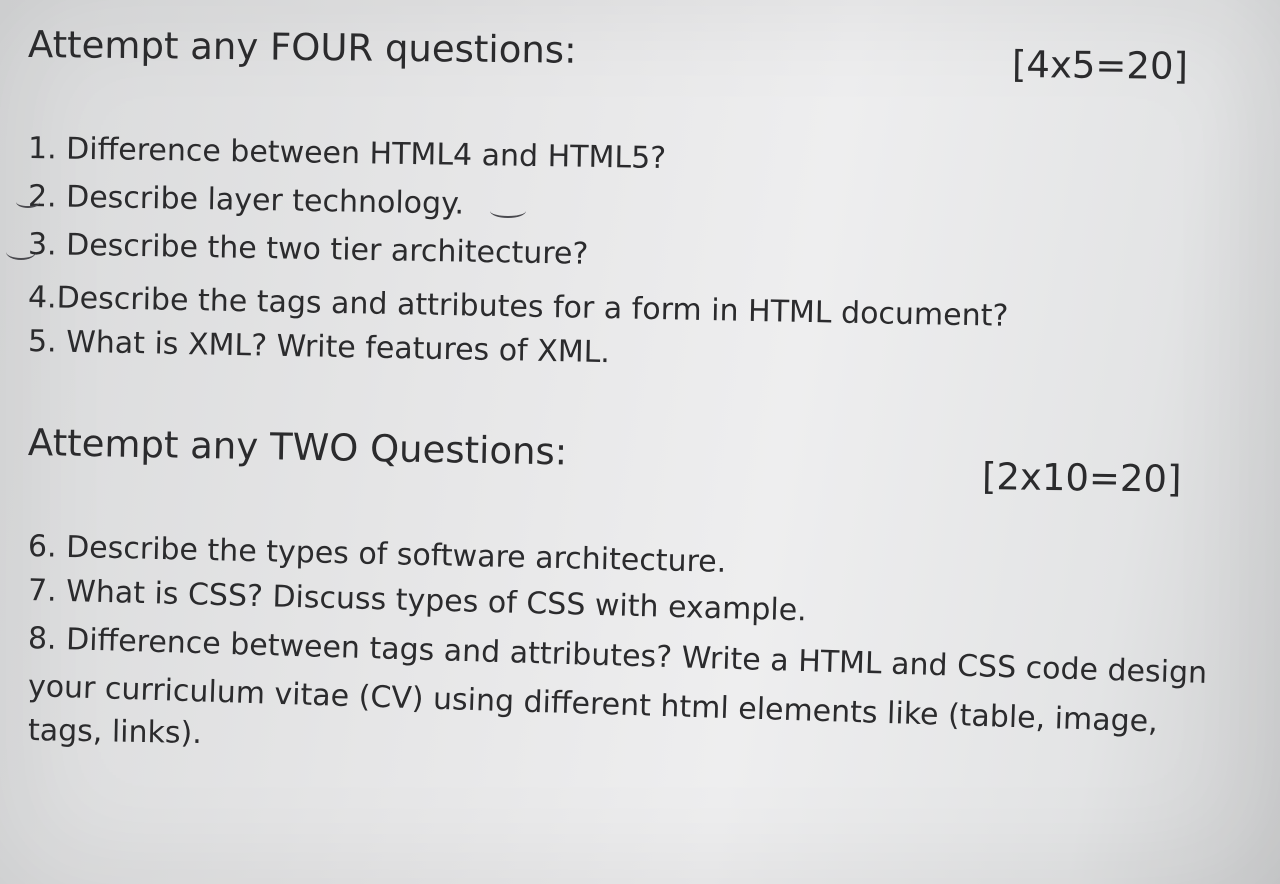  What do you see at coordinates (21, 252) in the screenshot?
I see `pen-mark-q3` at bounding box center [21, 252].